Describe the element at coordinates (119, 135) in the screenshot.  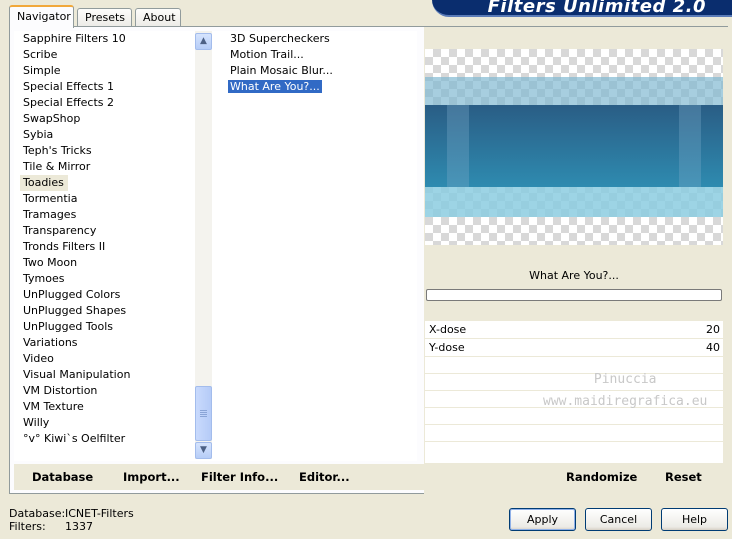
I see `category-item: Sybia` at that location.